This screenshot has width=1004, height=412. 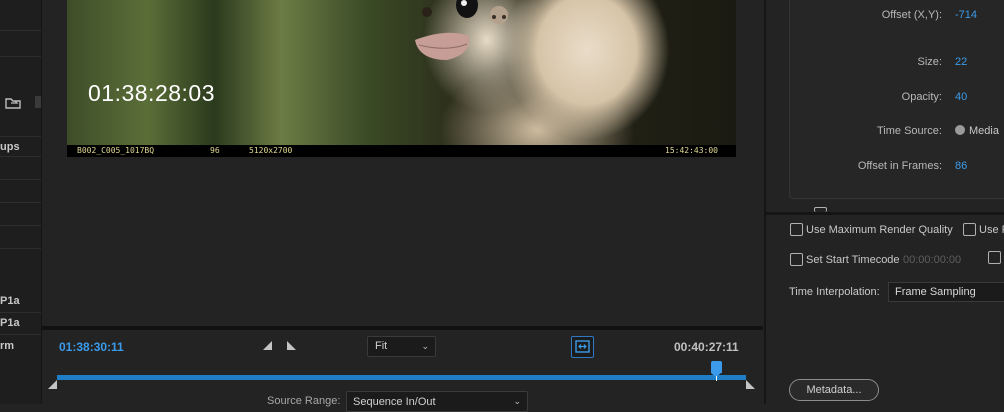 I want to click on zoom-select: Fit ⌄, so click(x=401, y=346).